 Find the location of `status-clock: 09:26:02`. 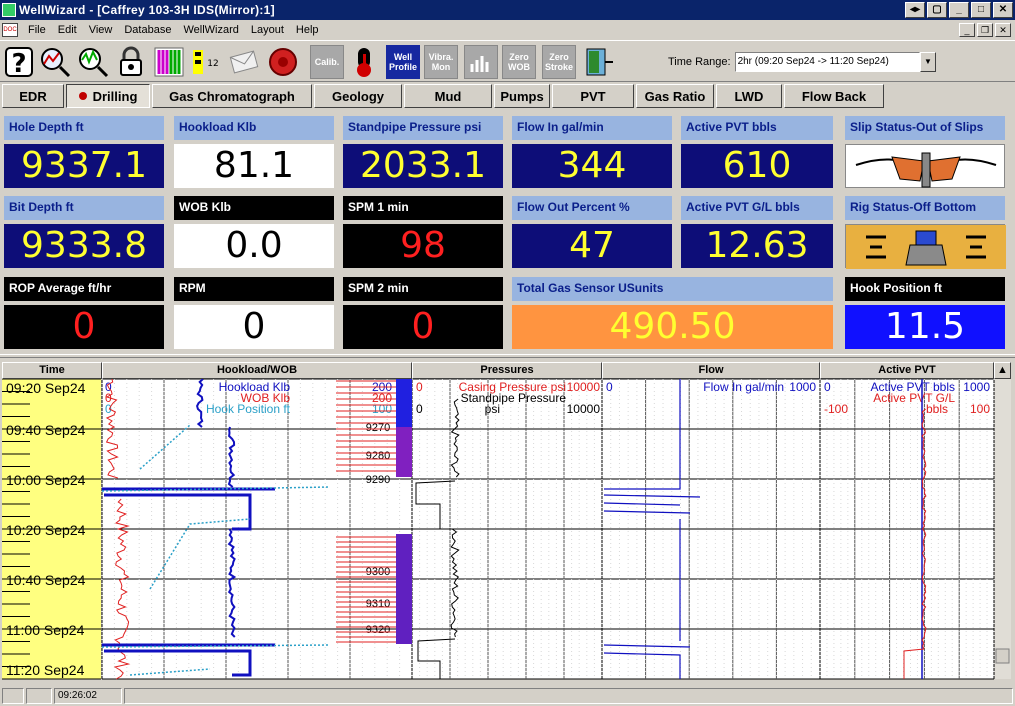

status-clock: 09:26:02 is located at coordinates (88, 696).